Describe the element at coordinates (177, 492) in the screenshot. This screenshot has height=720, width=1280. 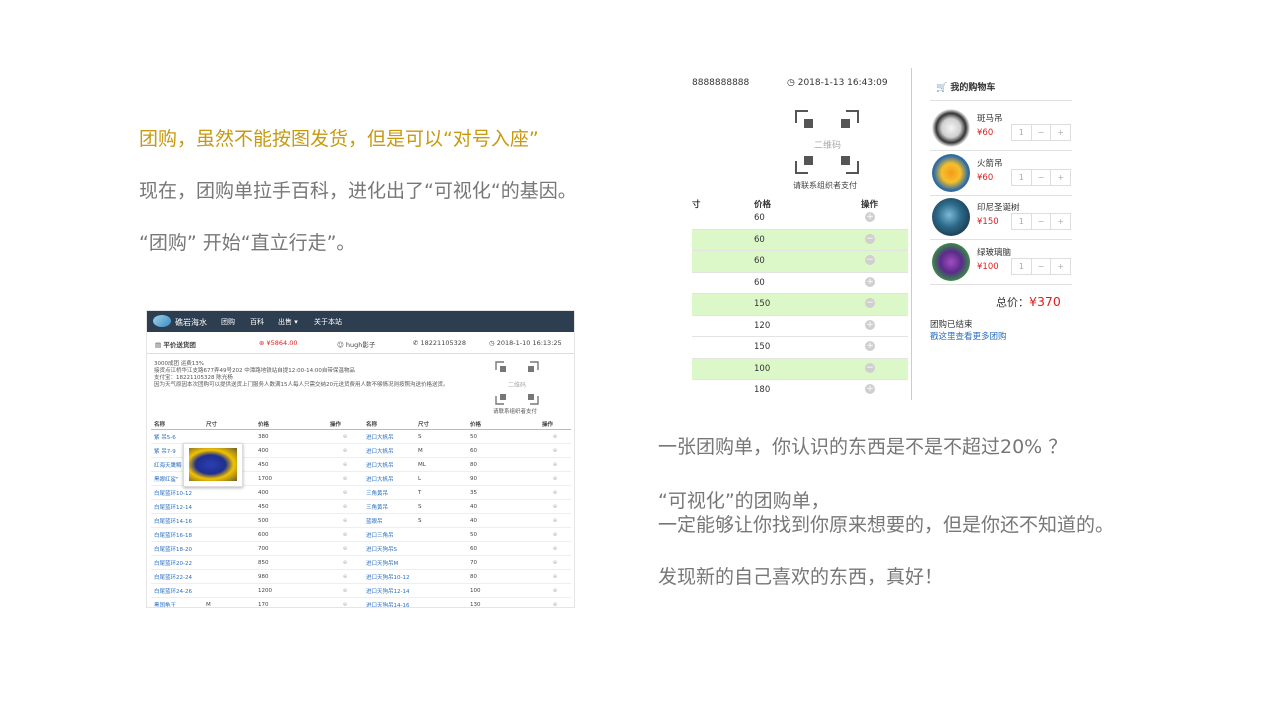
I see `product-name-link: 白尾蓝环10-12` at that location.